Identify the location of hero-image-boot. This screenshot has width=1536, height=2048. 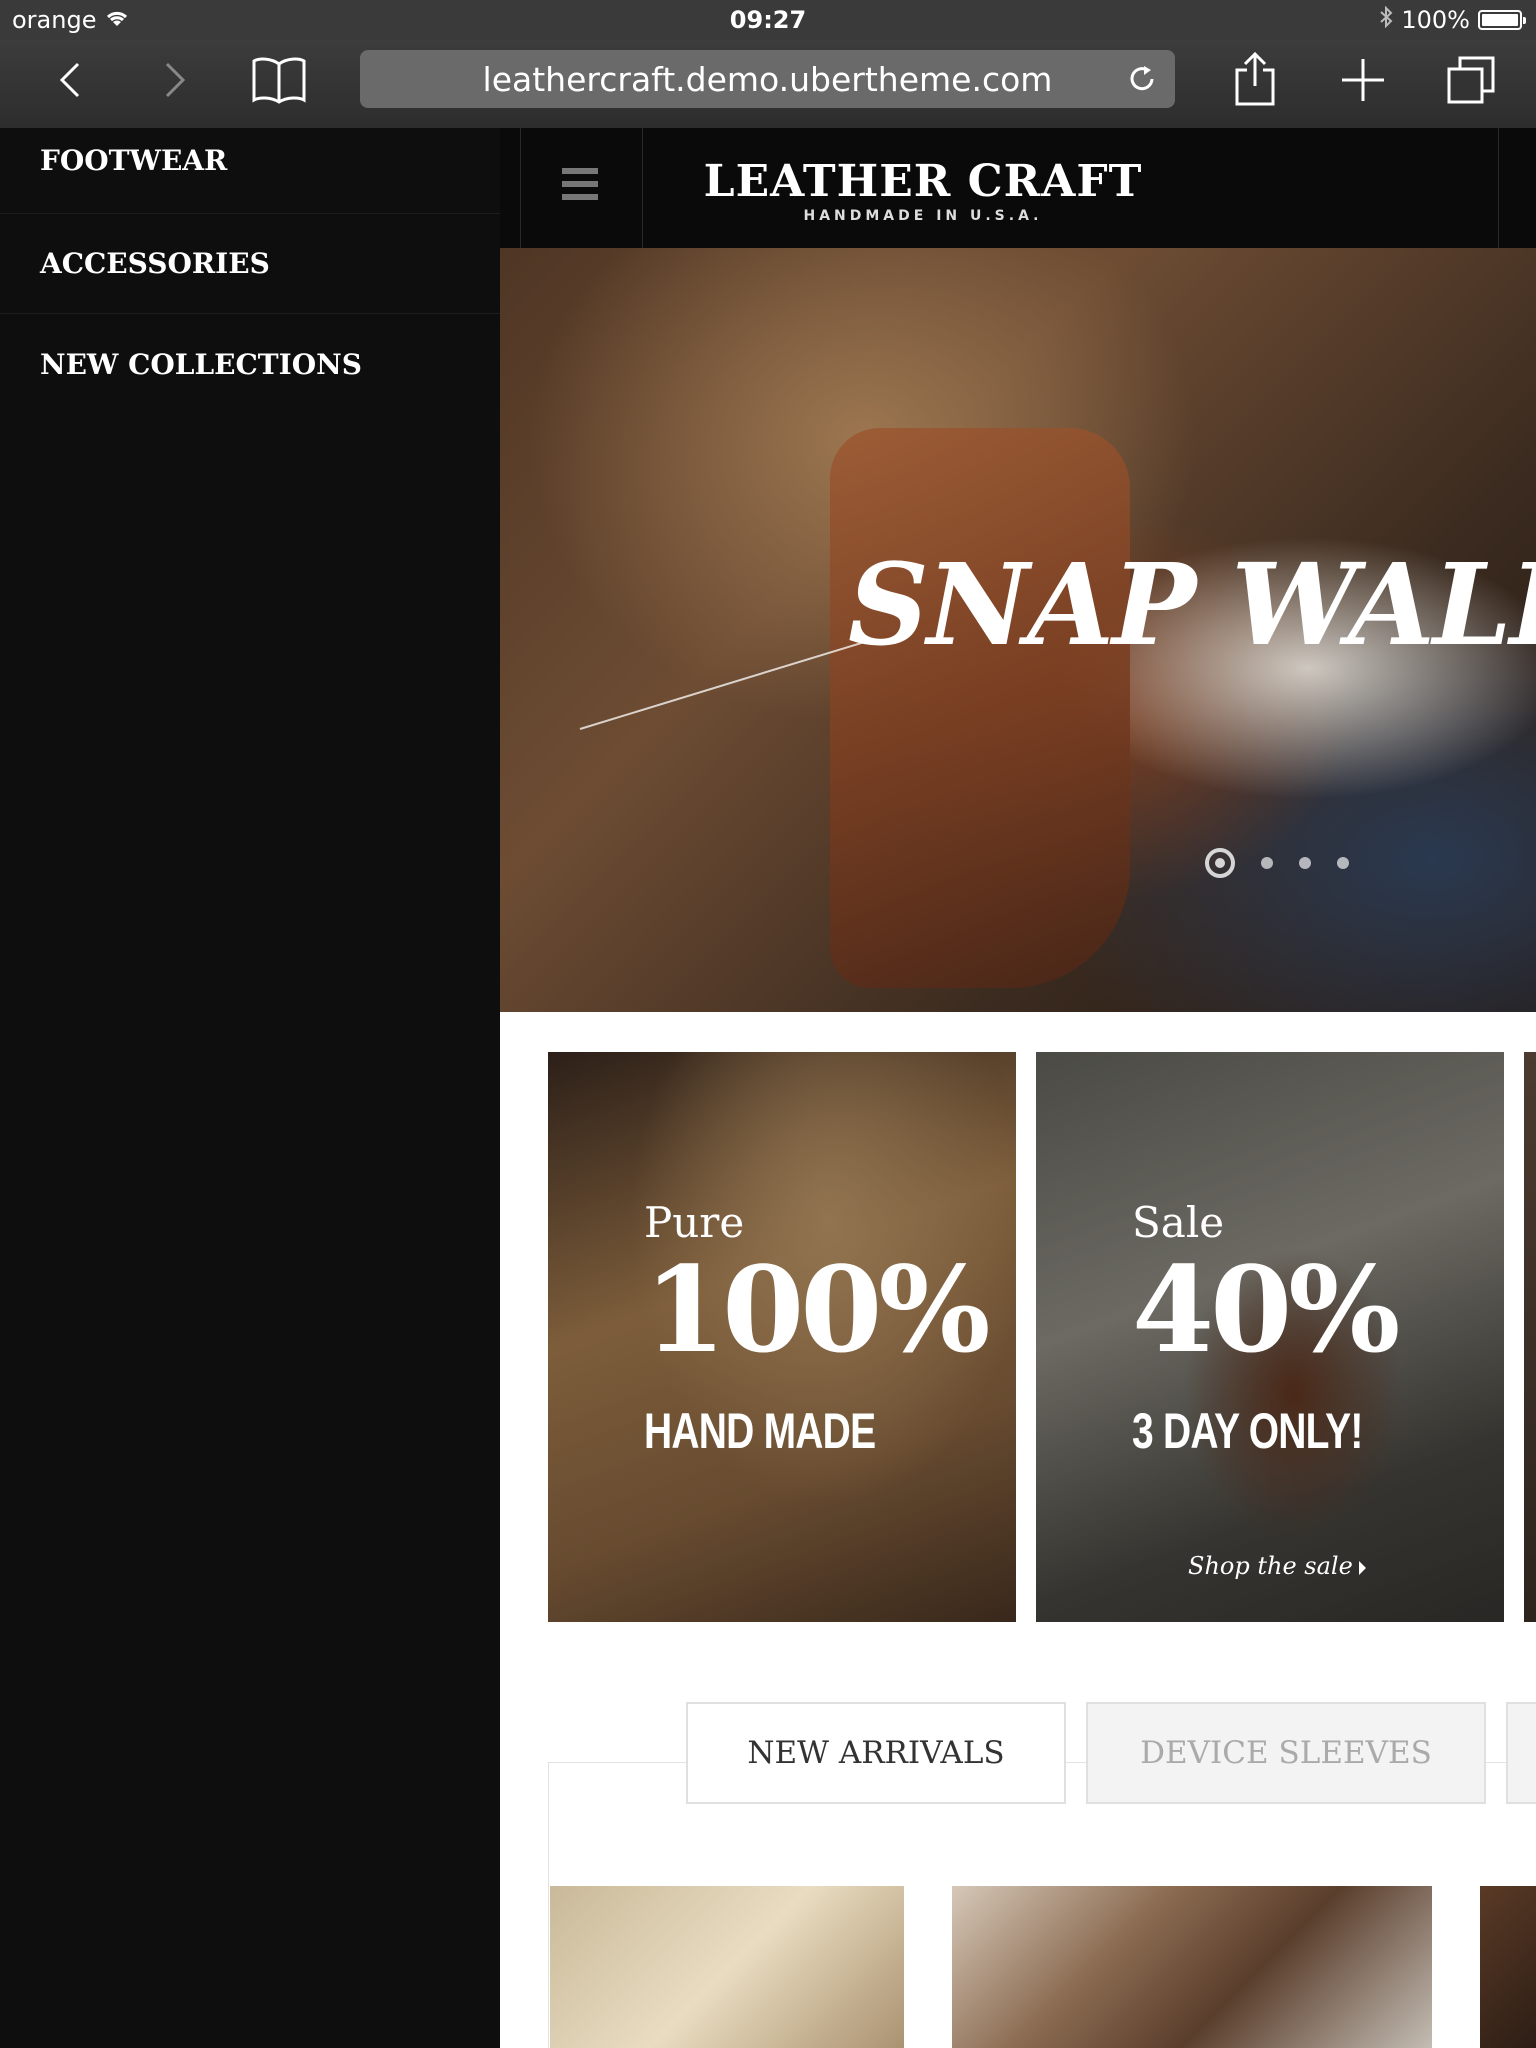
(980, 708).